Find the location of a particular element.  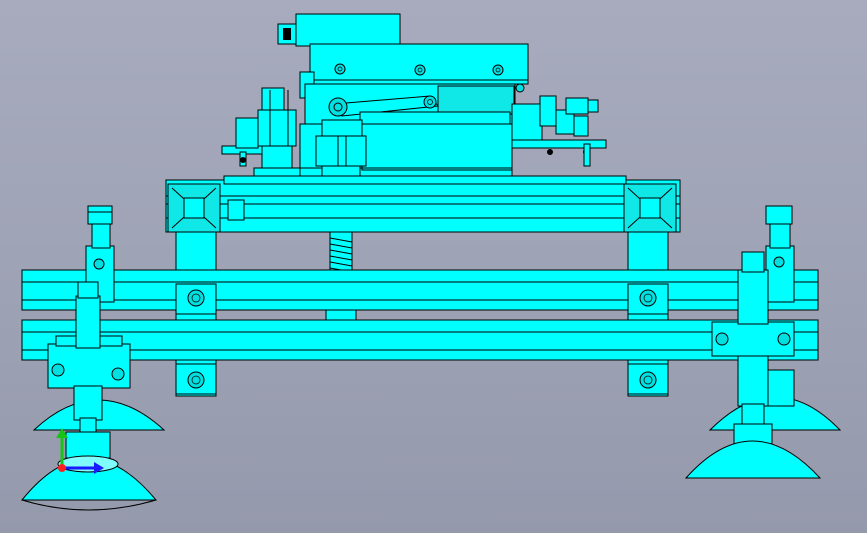

lower-vacuum-tube is located at coordinates (420, 340).